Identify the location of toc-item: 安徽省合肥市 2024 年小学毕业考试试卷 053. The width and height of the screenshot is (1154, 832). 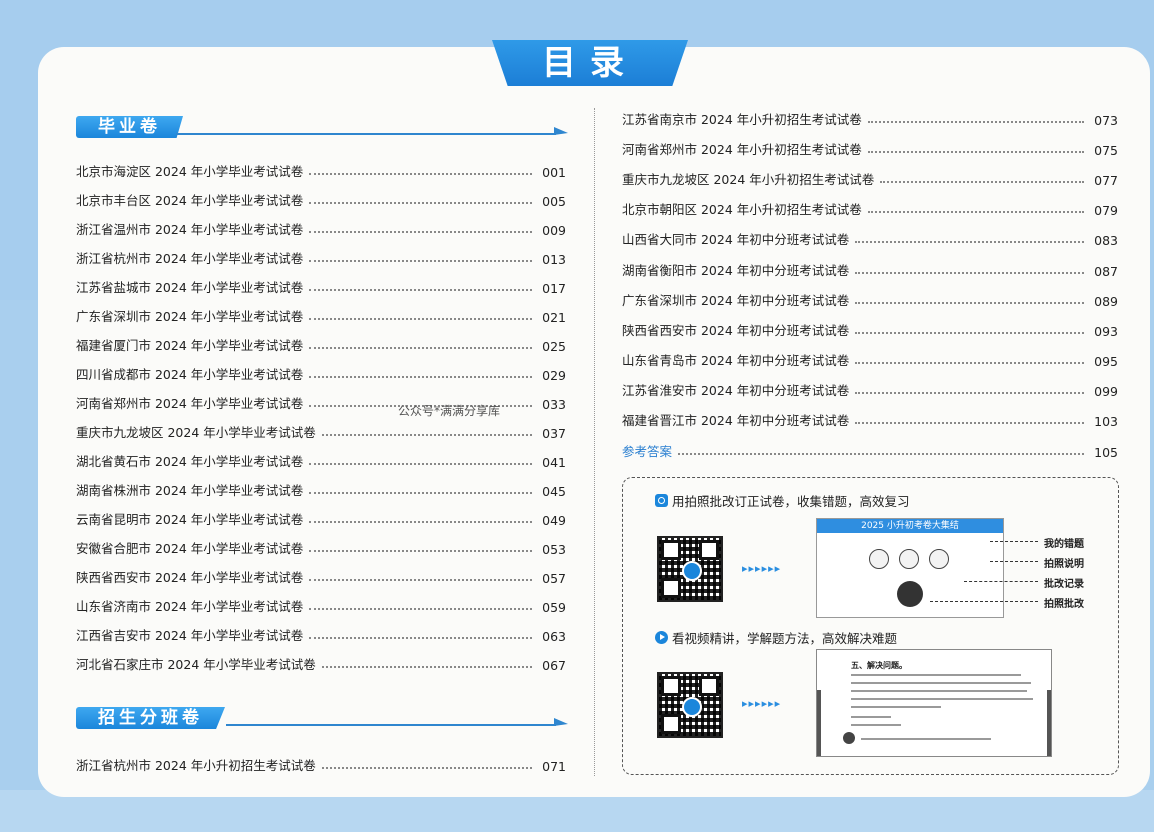
(321, 547).